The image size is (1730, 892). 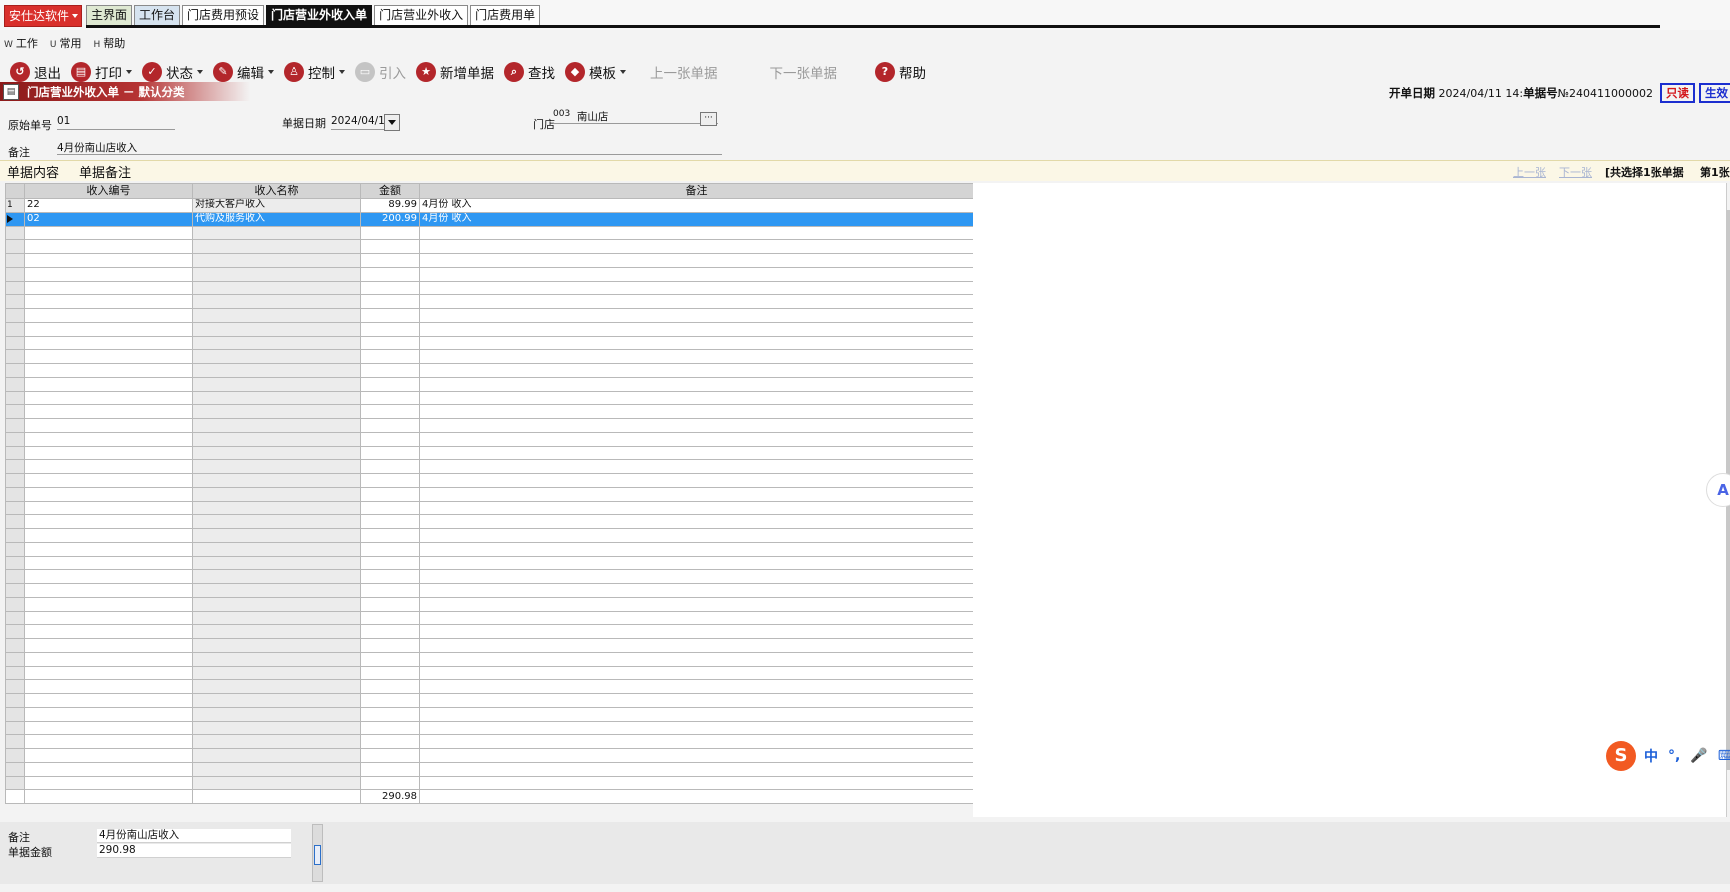 What do you see at coordinates (317, 853) in the screenshot?
I see `panel-splitter` at bounding box center [317, 853].